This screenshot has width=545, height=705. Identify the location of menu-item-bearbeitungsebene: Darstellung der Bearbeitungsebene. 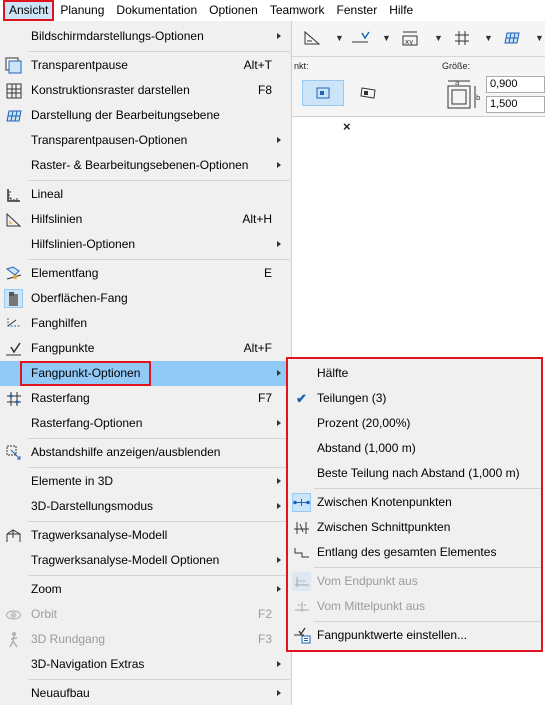
(145, 115).